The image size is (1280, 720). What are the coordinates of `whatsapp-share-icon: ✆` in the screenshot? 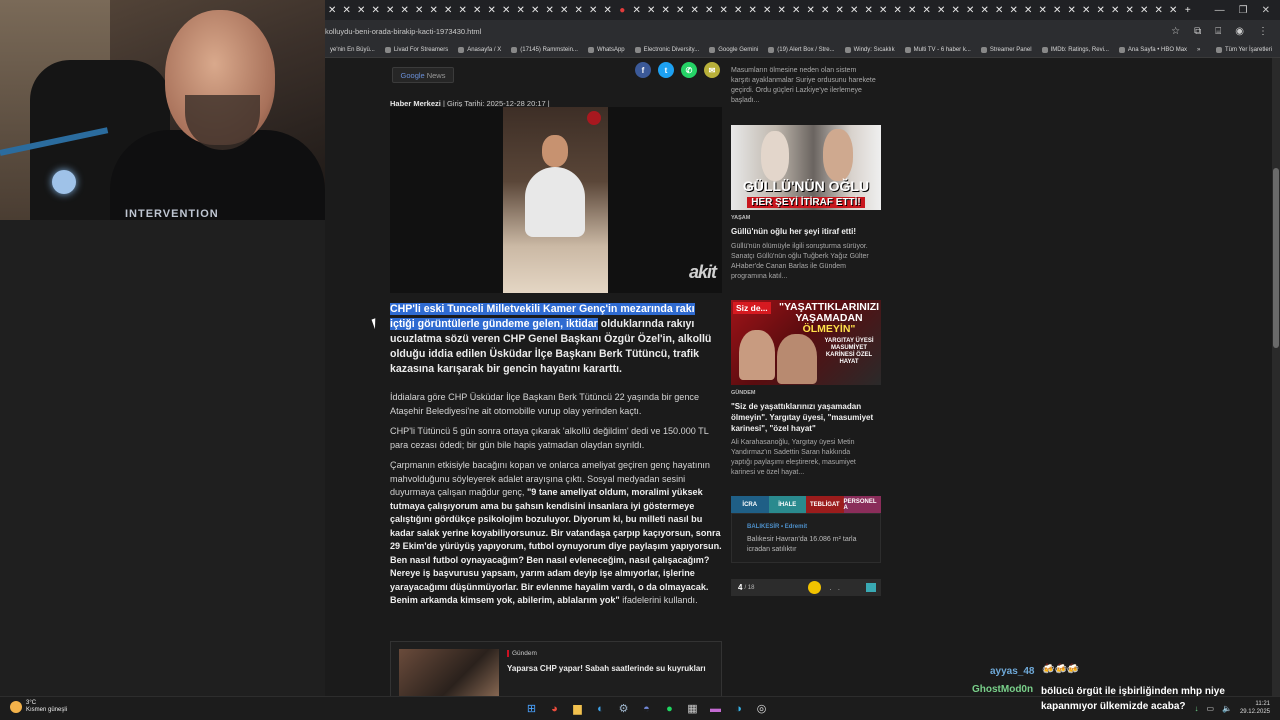 It's located at (689, 70).